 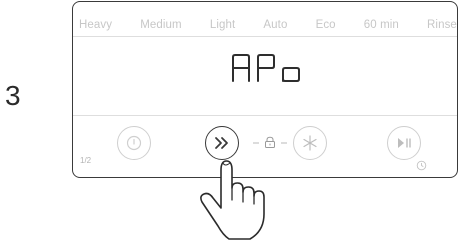 I want to click on program-light: Light, so click(x=222, y=25).